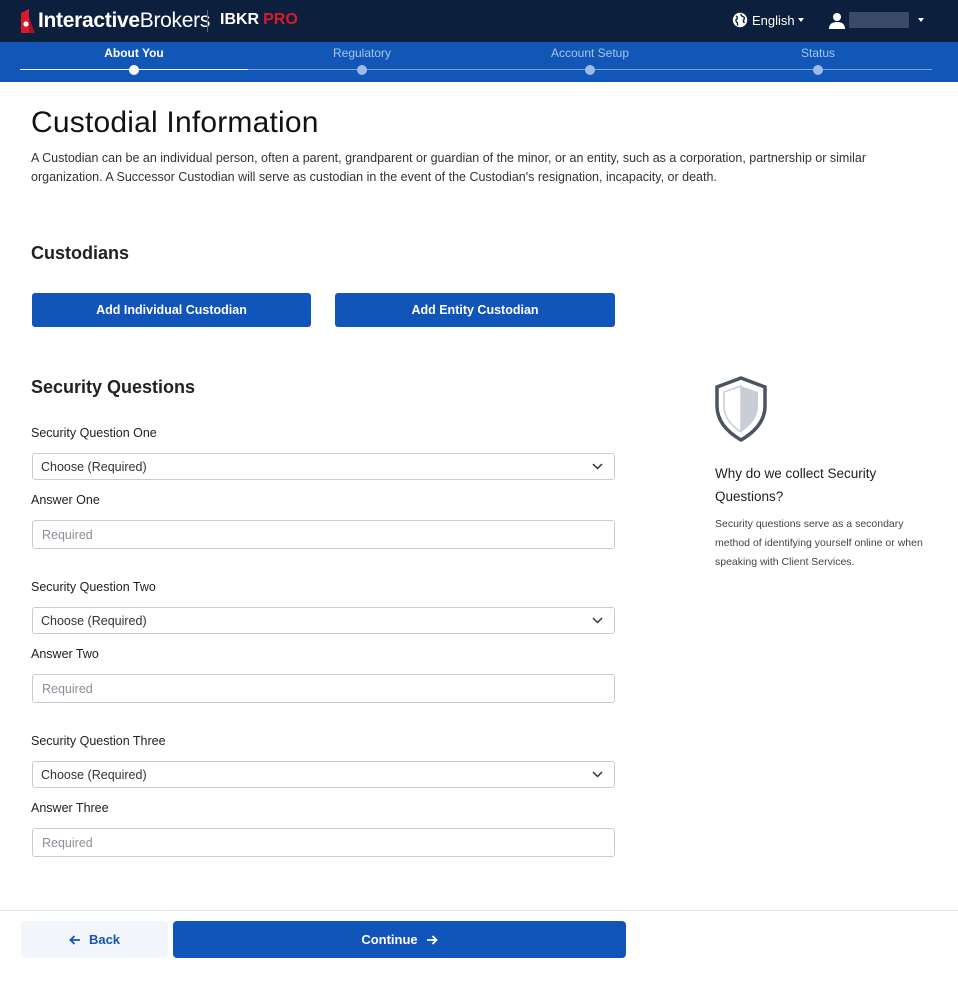 Image resolution: width=958 pixels, height=988 pixels. I want to click on security-question-three-select: Choose (Required), so click(323, 774).